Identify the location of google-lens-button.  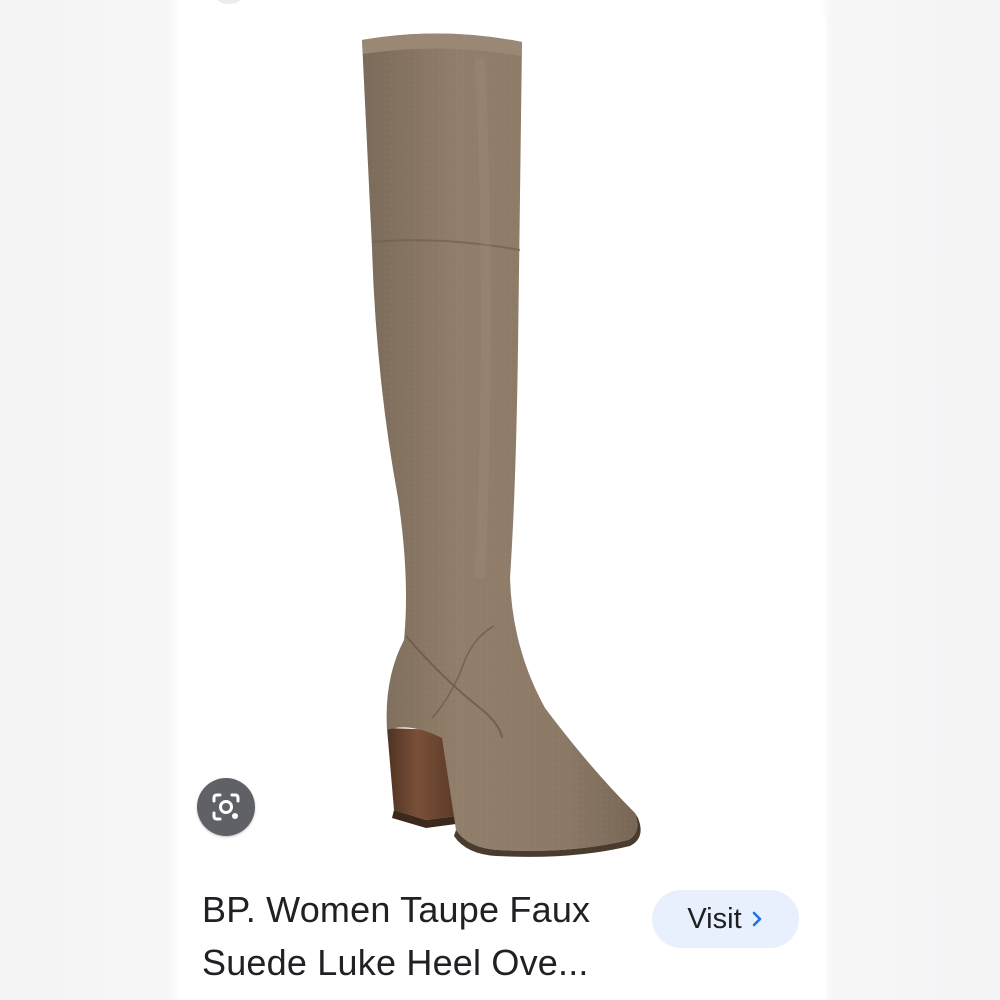
(226, 807).